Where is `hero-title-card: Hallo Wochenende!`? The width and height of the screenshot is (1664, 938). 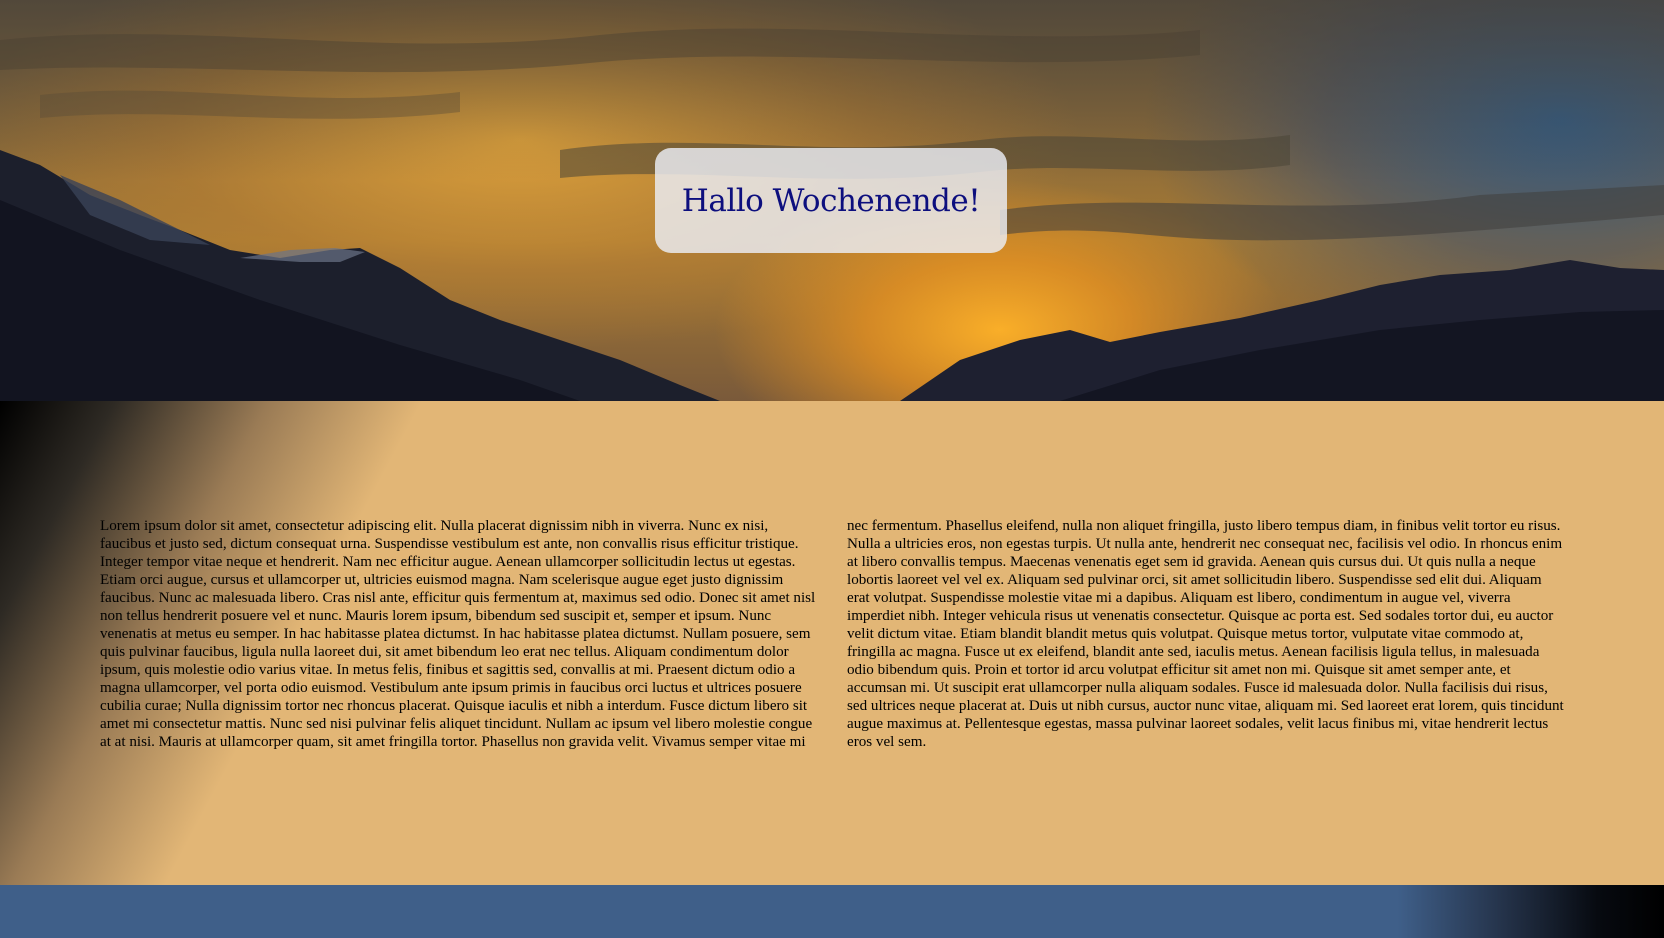 hero-title-card: Hallo Wochenende! is located at coordinates (831, 200).